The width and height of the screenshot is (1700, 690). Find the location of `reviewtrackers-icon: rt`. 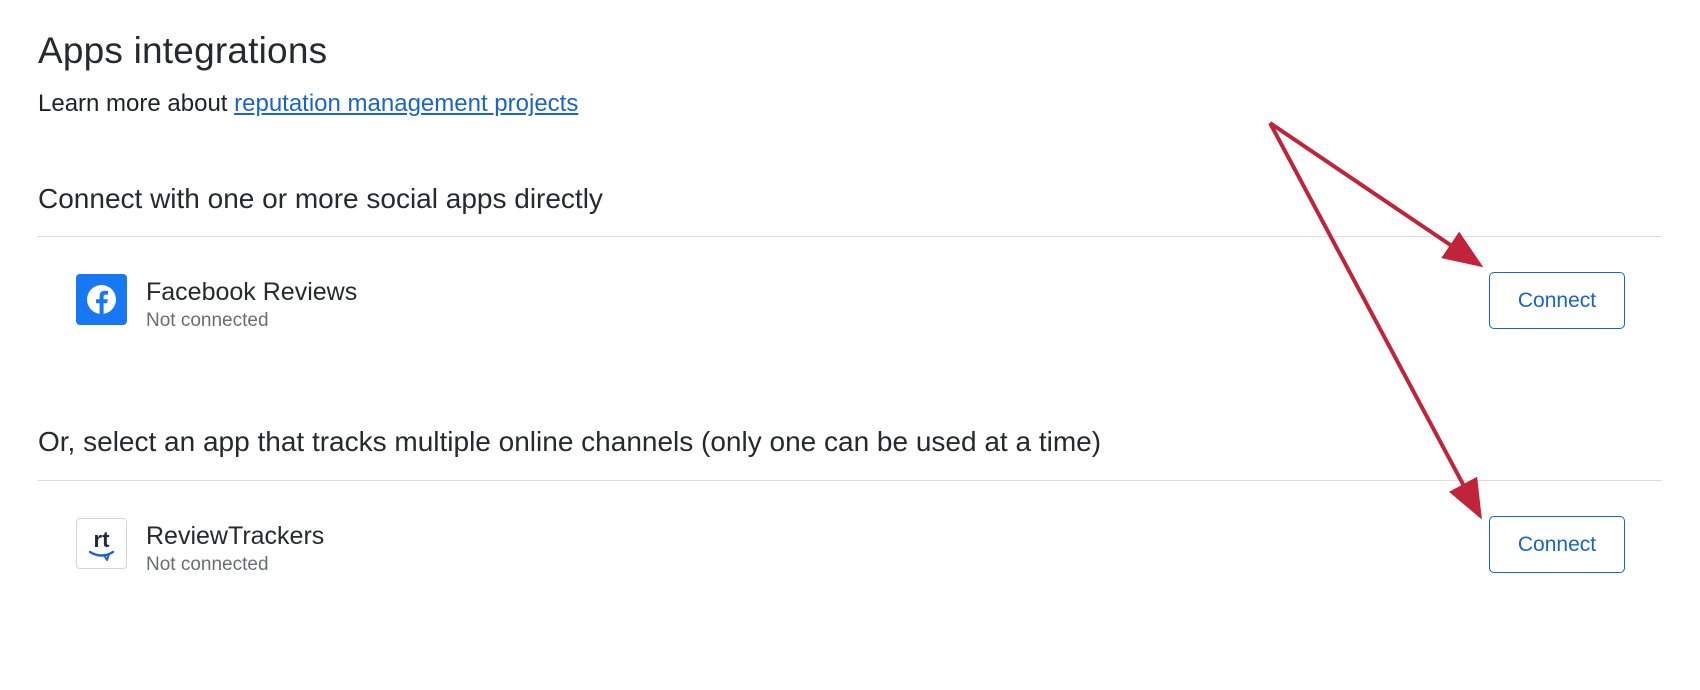

reviewtrackers-icon: rt is located at coordinates (101, 543).